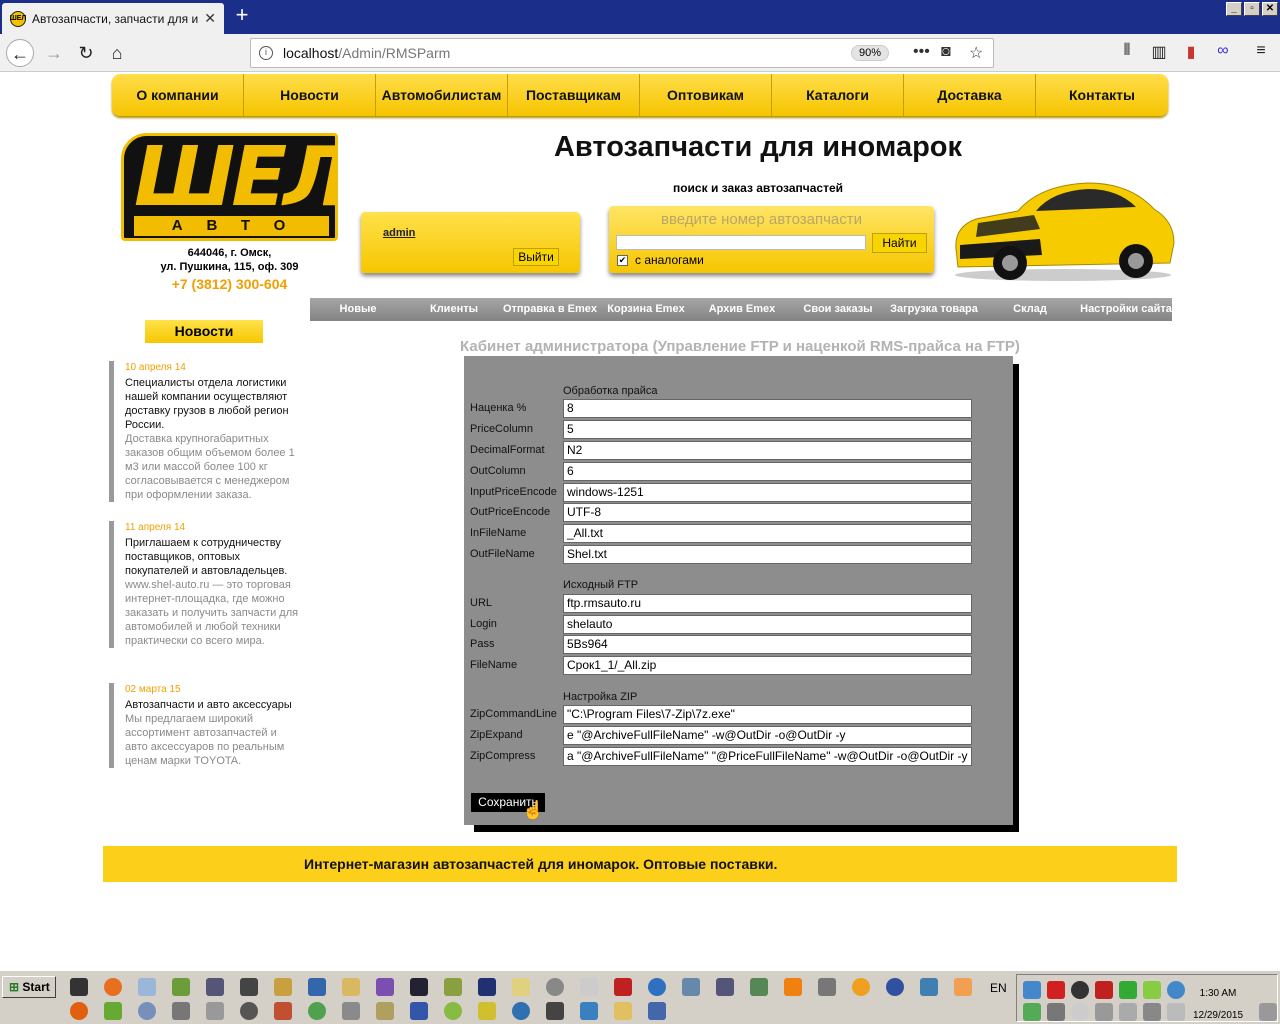 The width and height of the screenshot is (1280, 1024). I want to click on menu-delivery: Доставка, so click(970, 95).